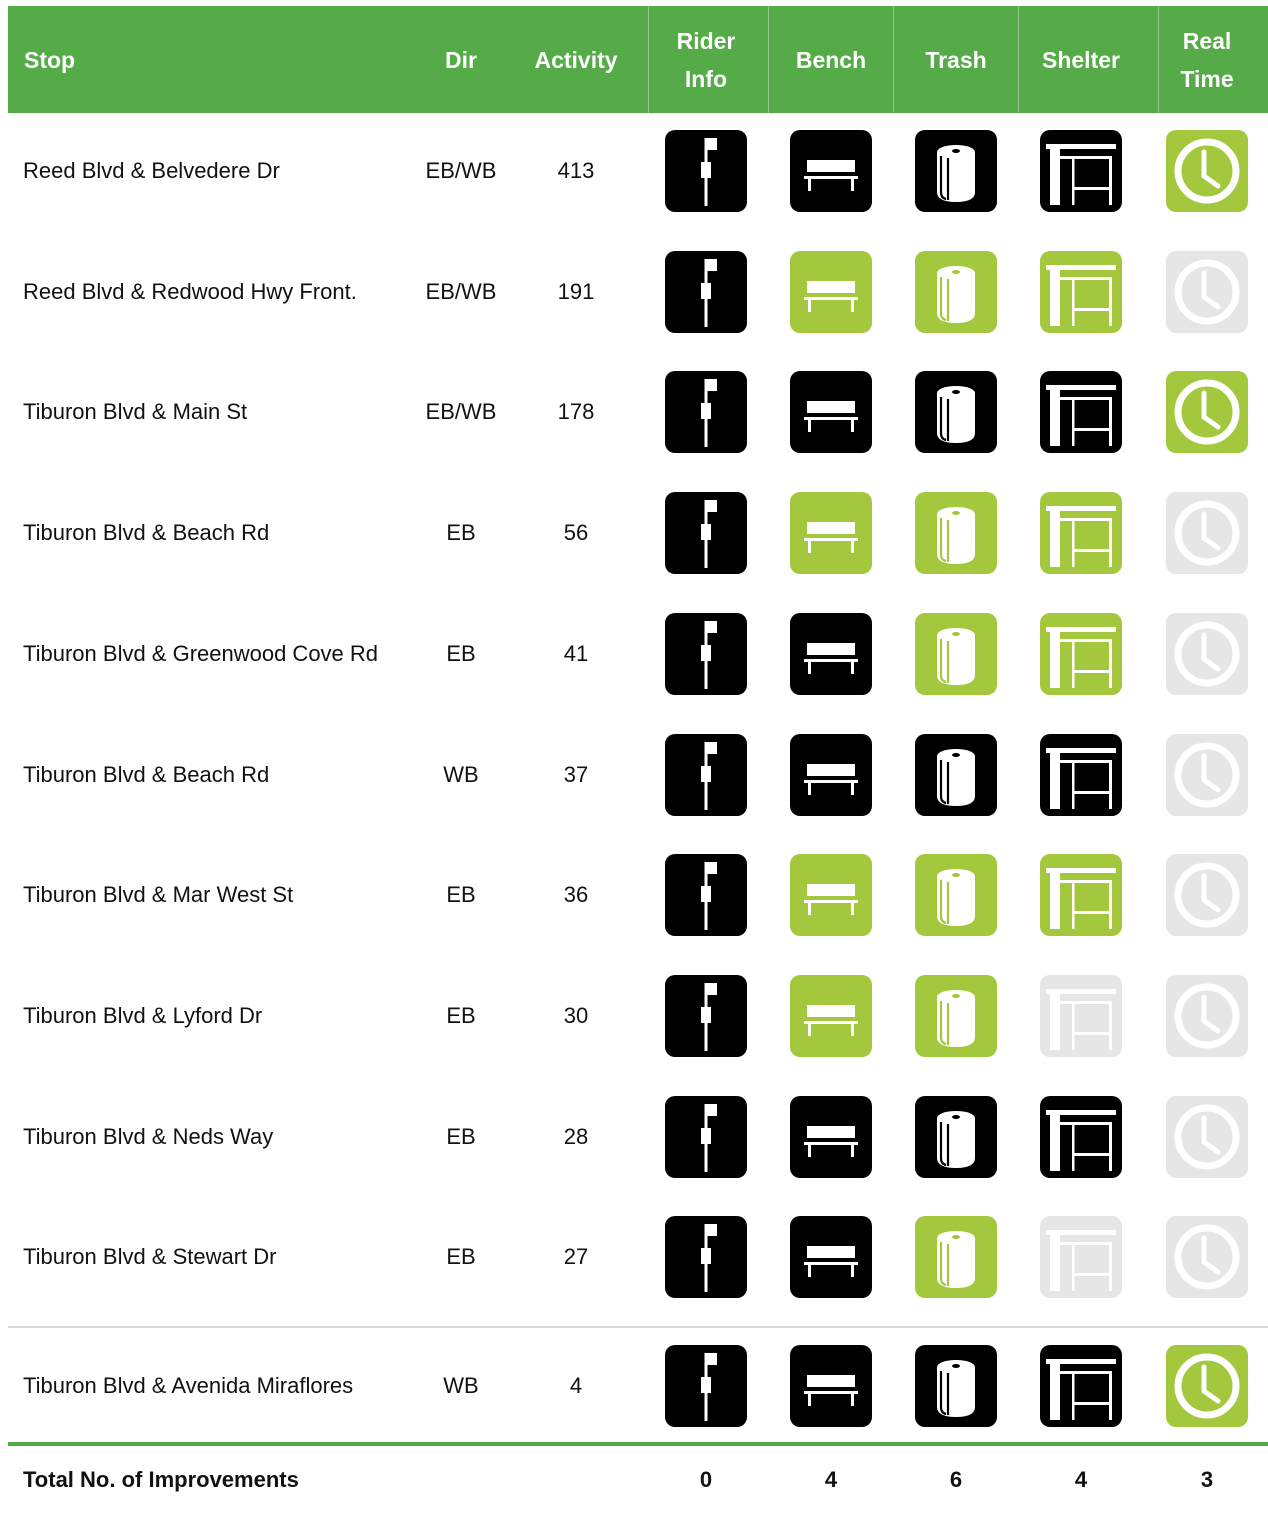  What do you see at coordinates (201, 653) in the screenshot?
I see `stop-name: Tiburon Blvd & Greenwood Cove Rd` at bounding box center [201, 653].